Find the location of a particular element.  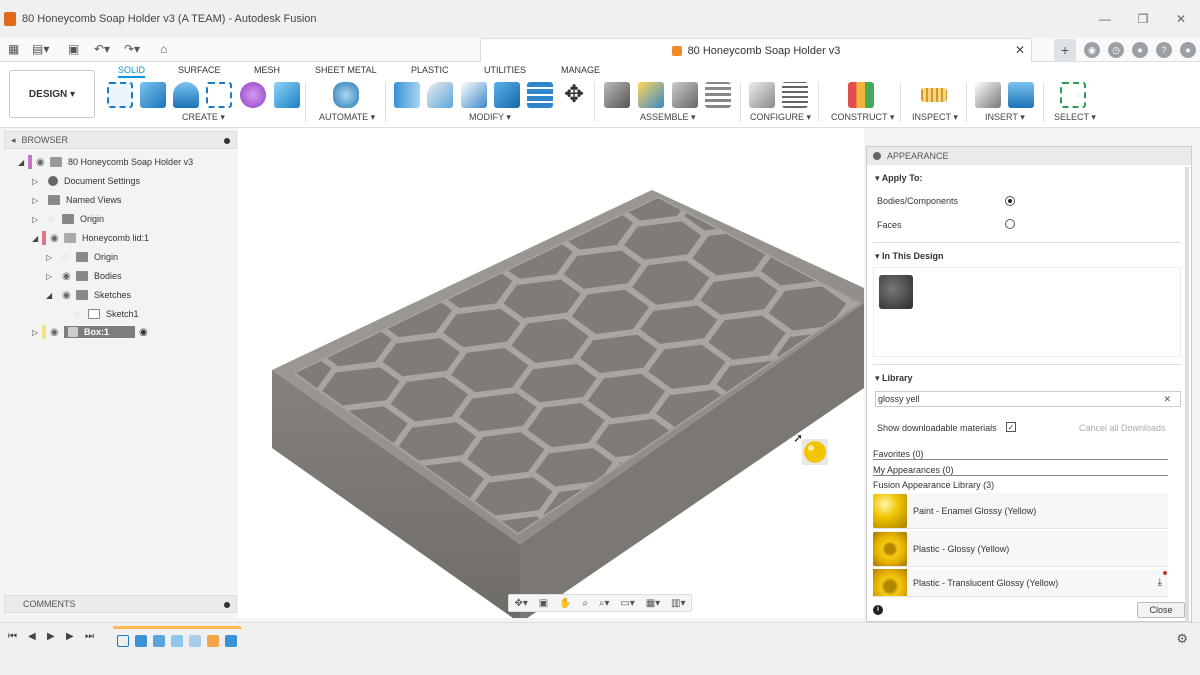

group-create: CREATE ▾ is located at coordinates (203, 117).